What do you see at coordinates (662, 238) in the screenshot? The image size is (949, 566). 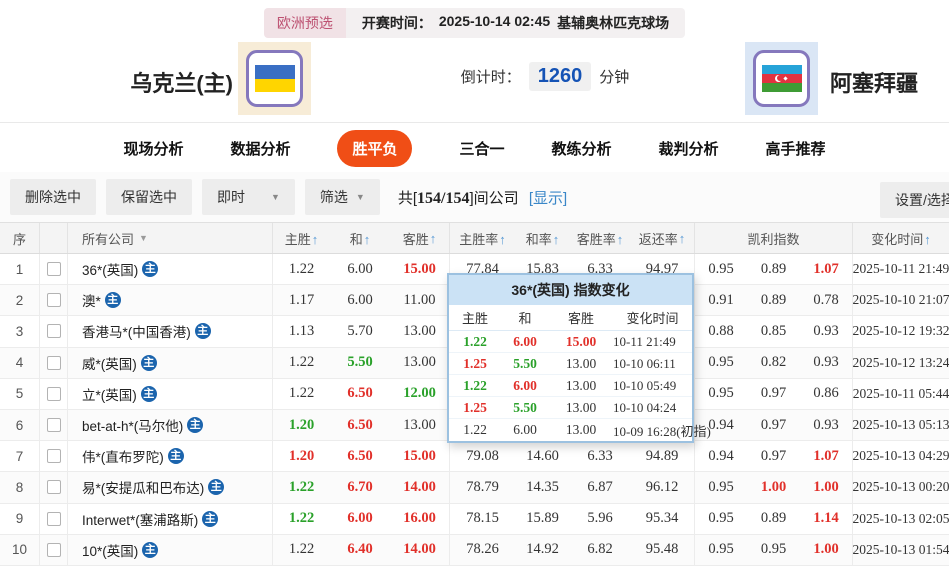 I see `col-payout-rate: 返还率 ↑` at bounding box center [662, 238].